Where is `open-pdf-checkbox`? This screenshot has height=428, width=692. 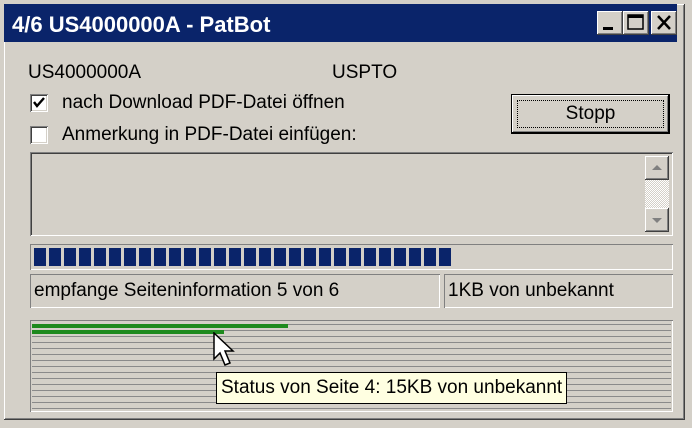 open-pdf-checkbox is located at coordinates (39, 103).